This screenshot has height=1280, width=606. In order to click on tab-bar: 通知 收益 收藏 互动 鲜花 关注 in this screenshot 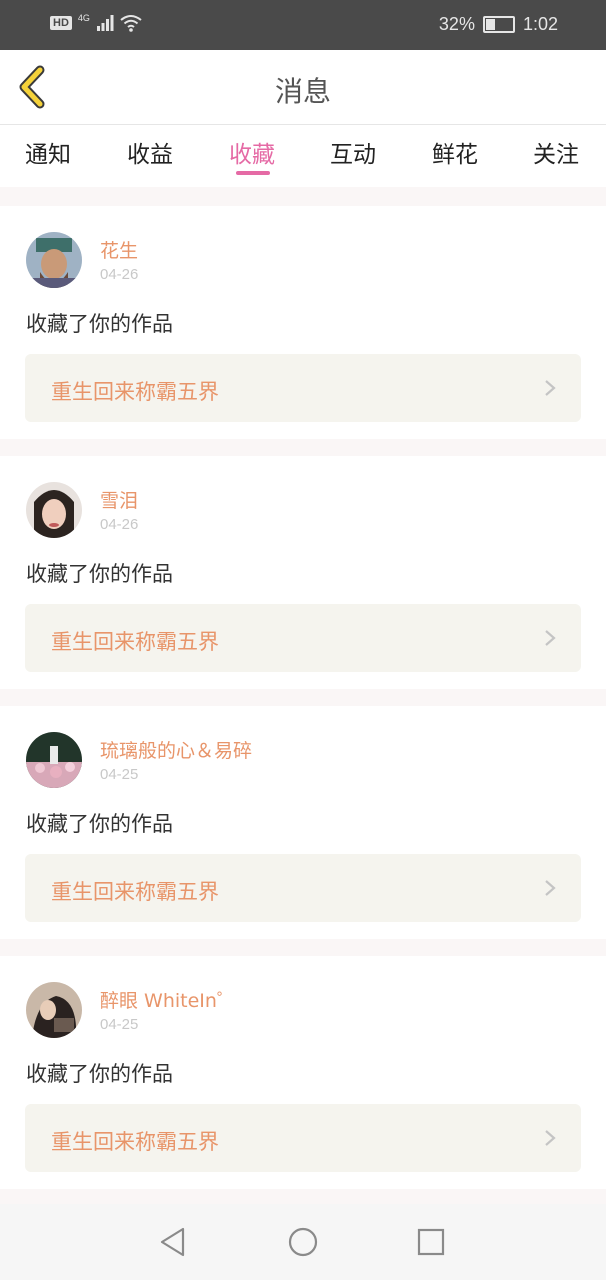, I will do `click(303, 156)`.